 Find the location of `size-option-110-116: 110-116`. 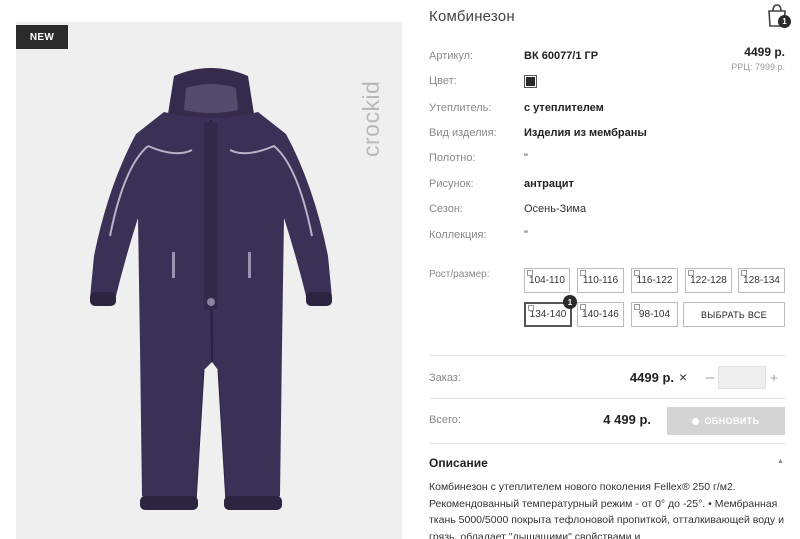

size-option-110-116: 110-116 is located at coordinates (600, 280).